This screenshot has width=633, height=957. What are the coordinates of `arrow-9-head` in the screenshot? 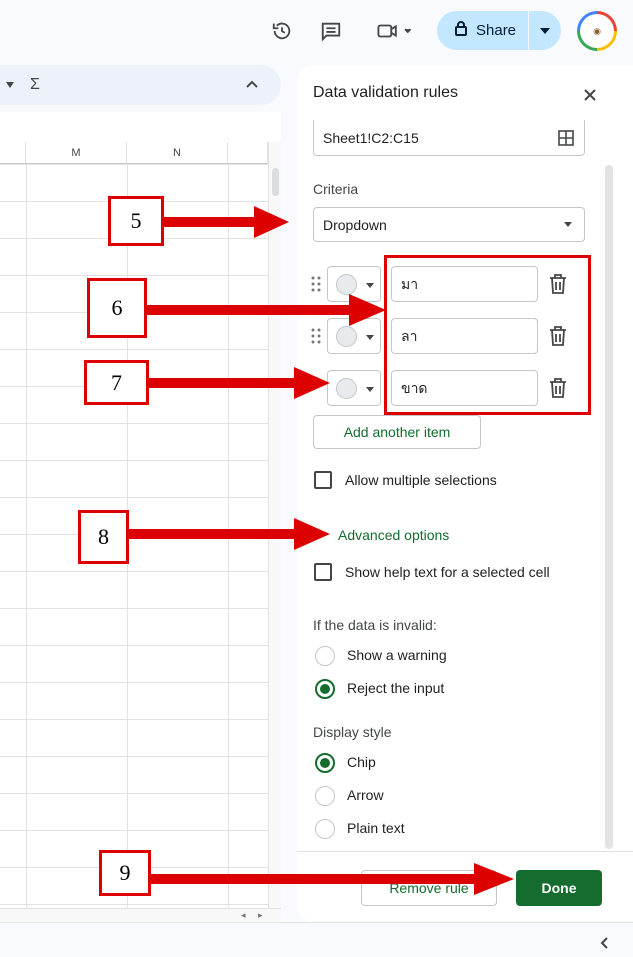 It's located at (494, 879).